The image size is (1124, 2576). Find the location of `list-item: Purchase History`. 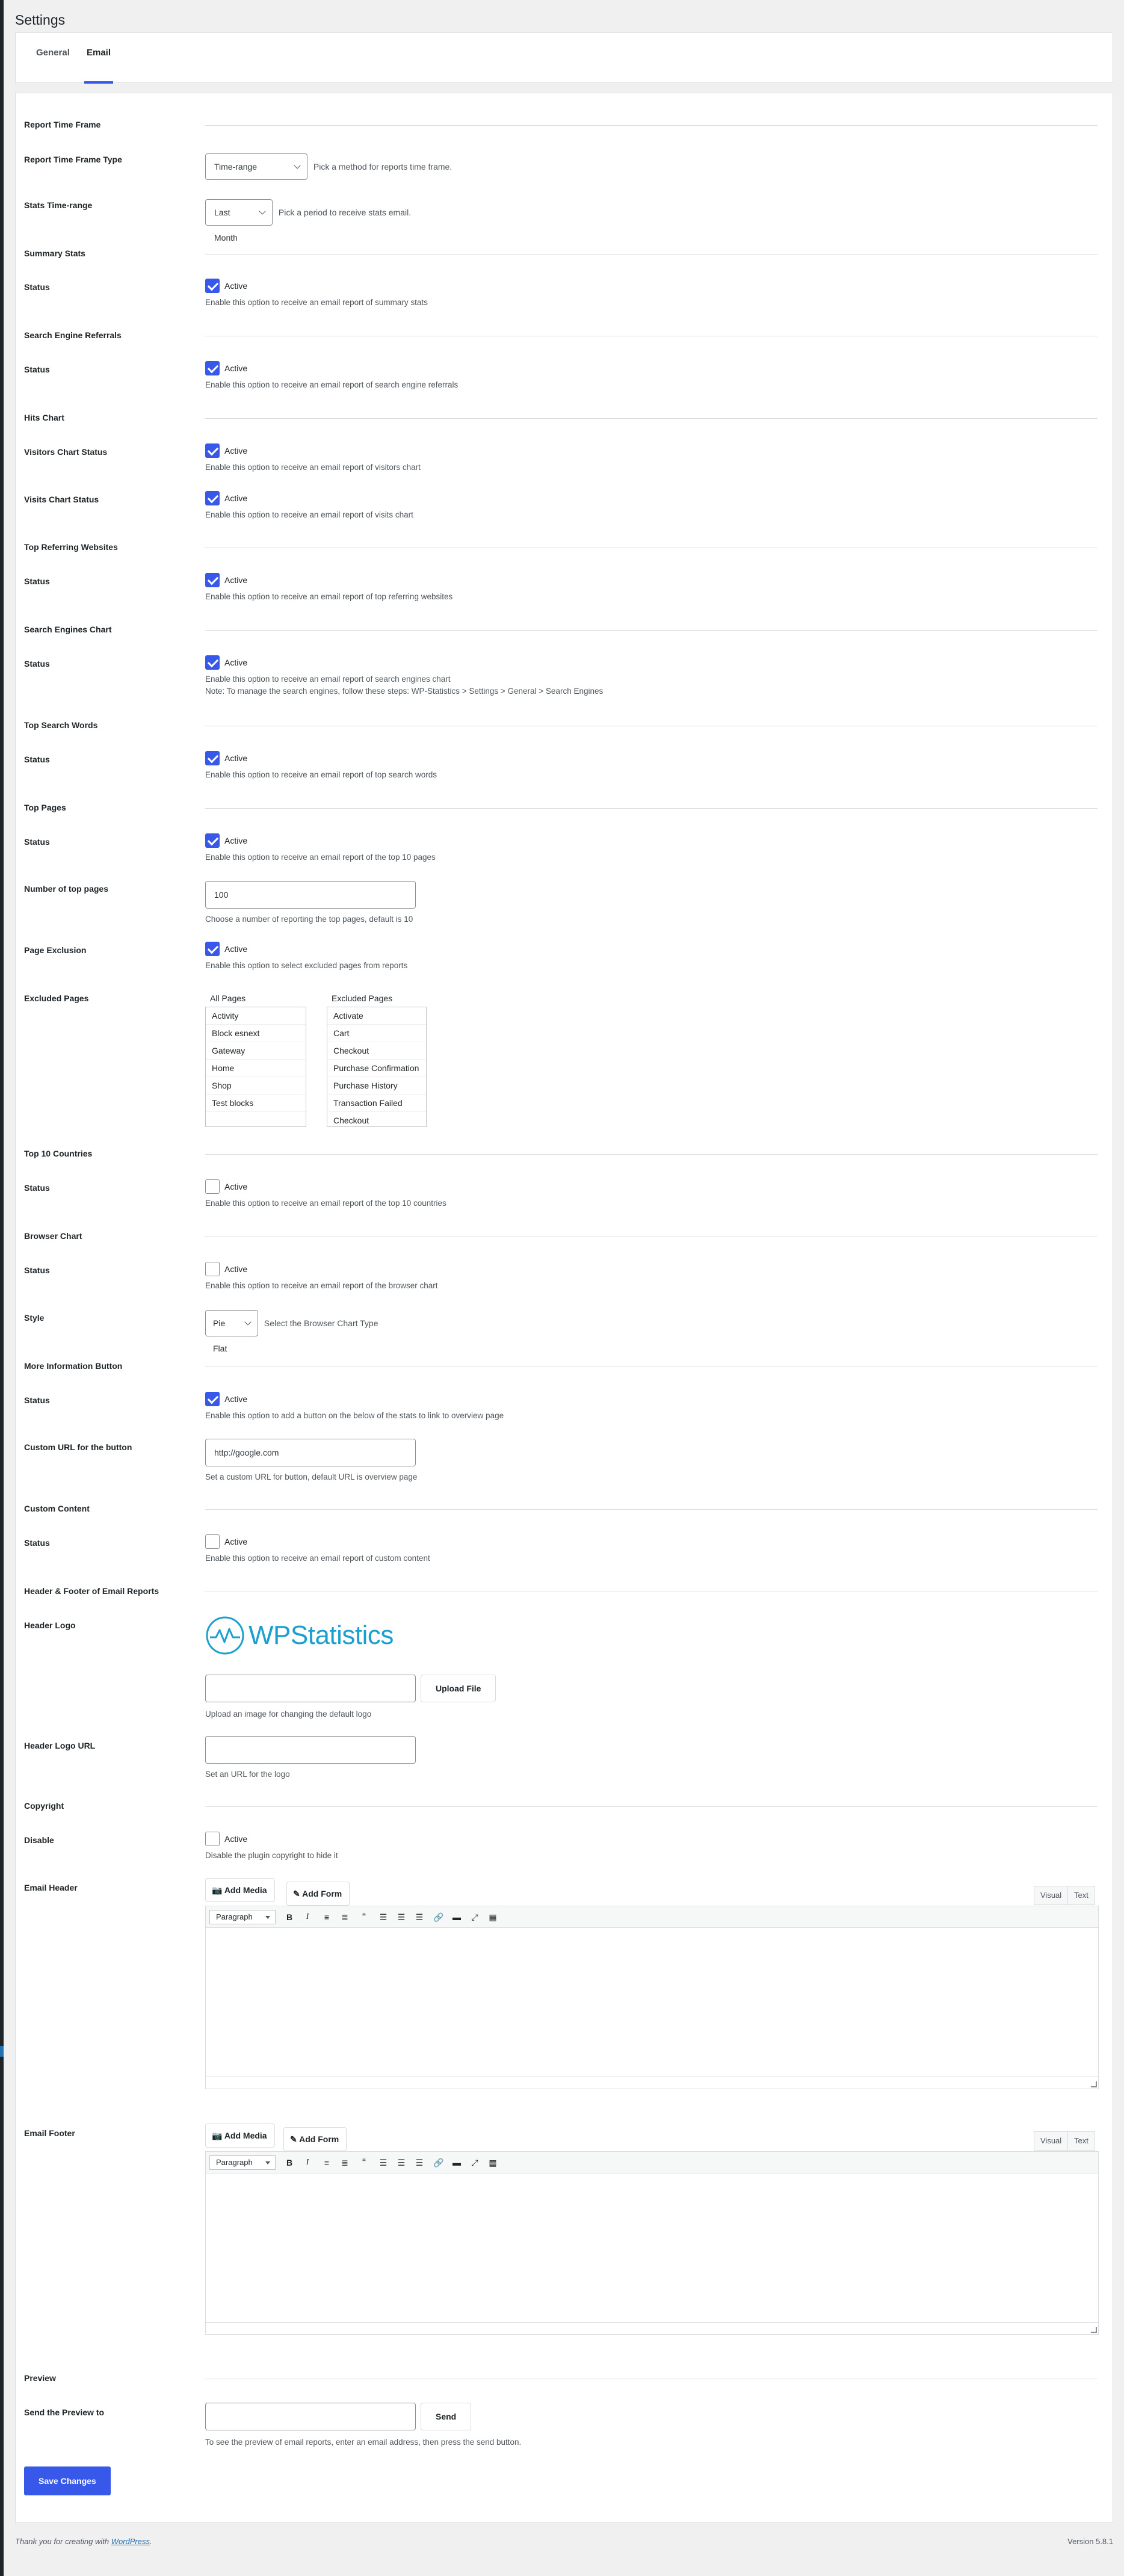

list-item: Purchase History is located at coordinates (377, 1086).